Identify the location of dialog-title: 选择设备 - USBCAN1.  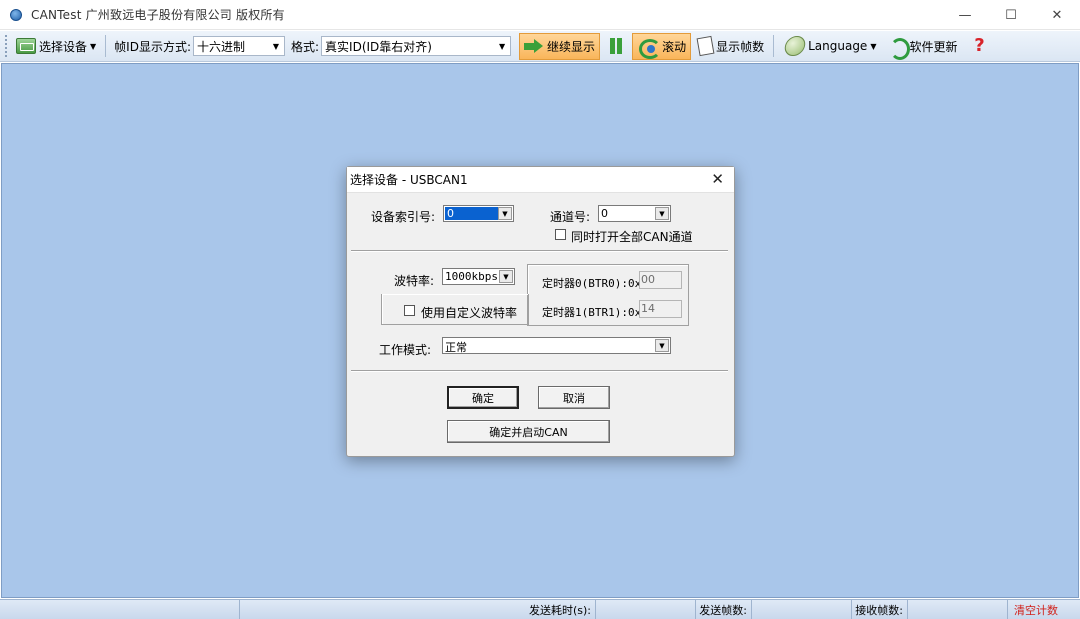
(409, 180).